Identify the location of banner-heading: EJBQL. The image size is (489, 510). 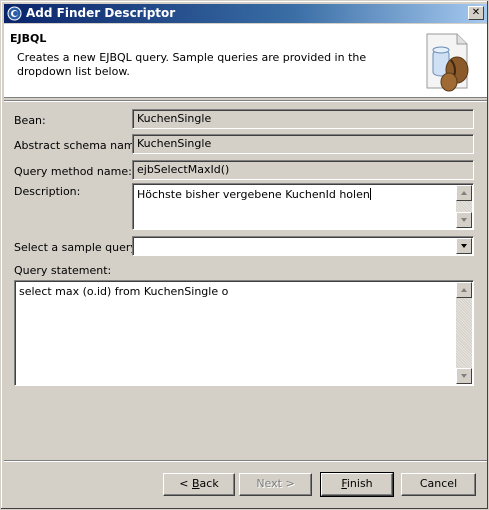
(28, 38).